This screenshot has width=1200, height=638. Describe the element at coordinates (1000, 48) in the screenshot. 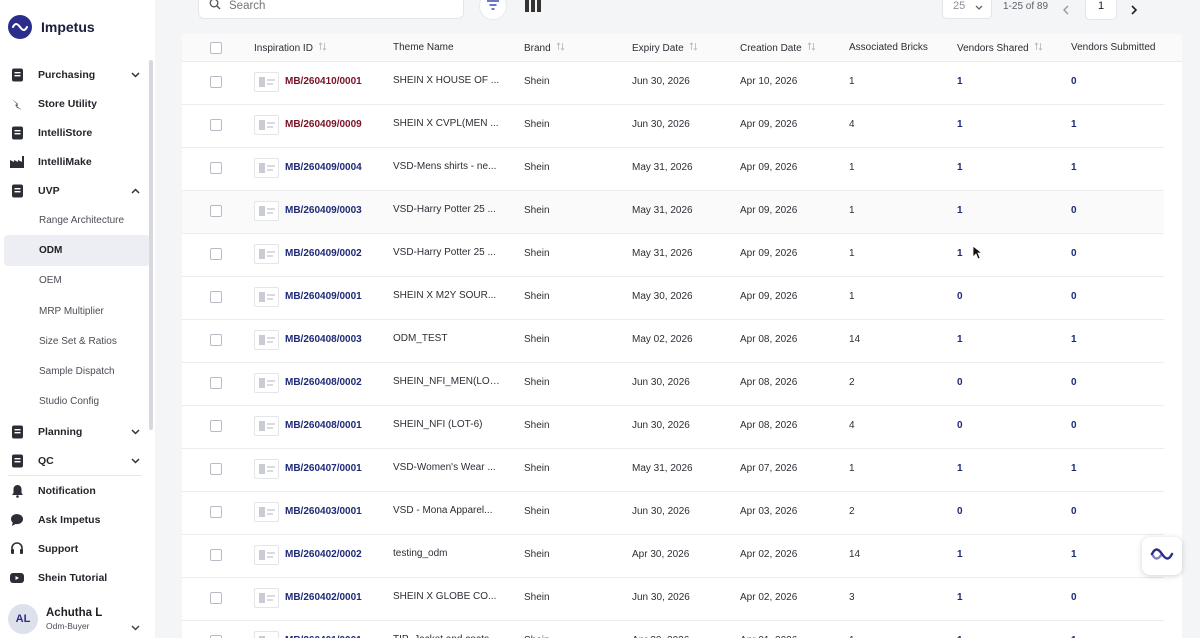

I see `header-vendors-shared: Vendors Shared` at that location.